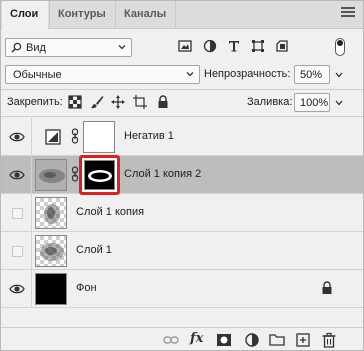 The height and width of the screenshot is (351, 364). What do you see at coordinates (182, 15) in the screenshot?
I see `tab-bar: Слои Контуры Каналы` at bounding box center [182, 15].